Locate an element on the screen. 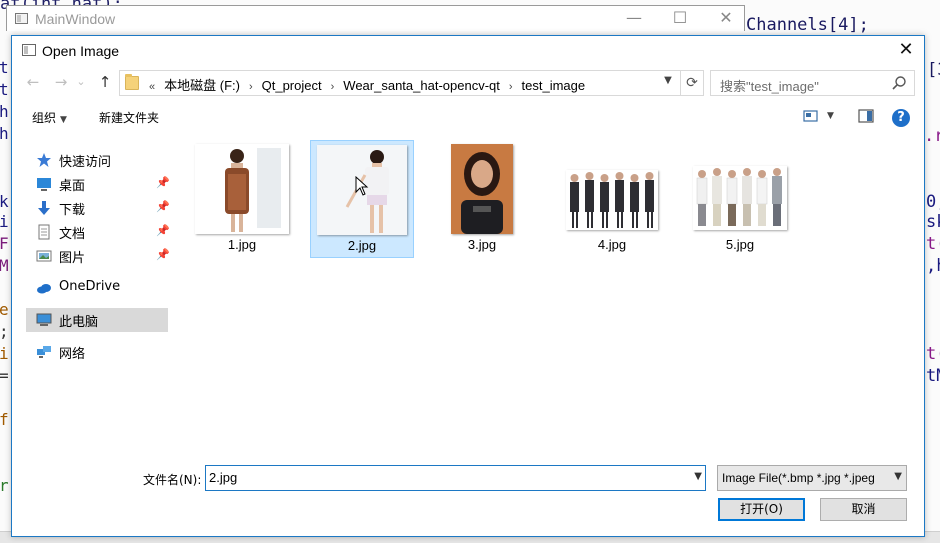  code-fragment: 0, is located at coordinates (933, 202).